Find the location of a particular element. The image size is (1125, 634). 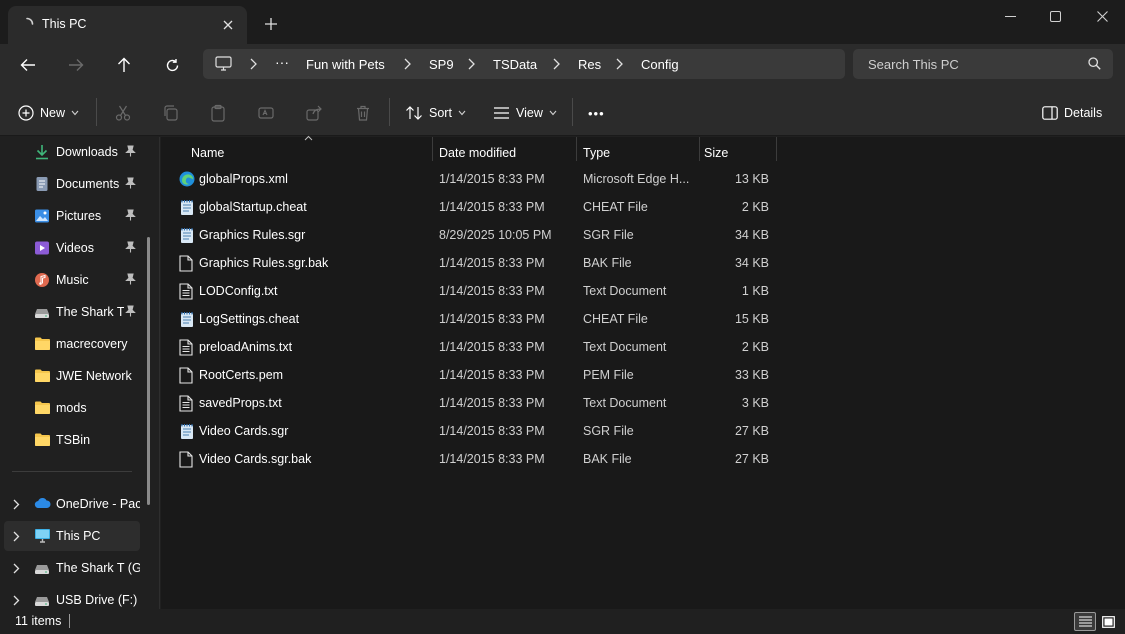

refresh-icon is located at coordinates (172, 64).